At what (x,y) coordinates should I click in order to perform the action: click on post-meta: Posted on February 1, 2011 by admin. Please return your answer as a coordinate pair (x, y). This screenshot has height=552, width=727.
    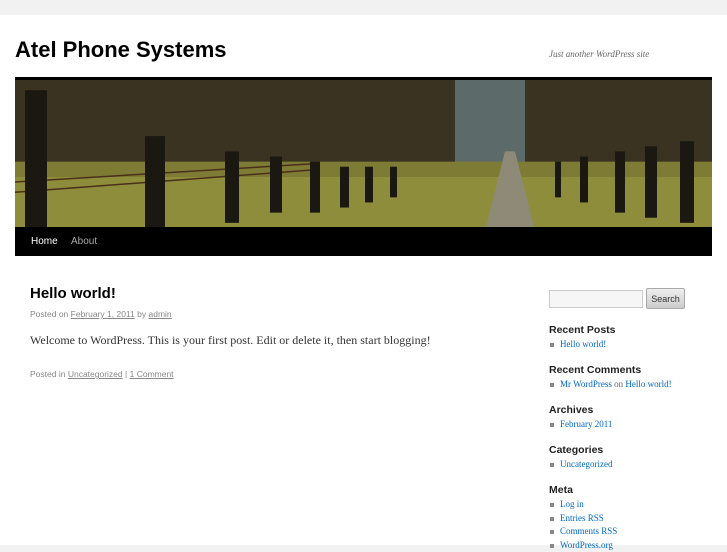
    Looking at the image, I should click on (101, 314).